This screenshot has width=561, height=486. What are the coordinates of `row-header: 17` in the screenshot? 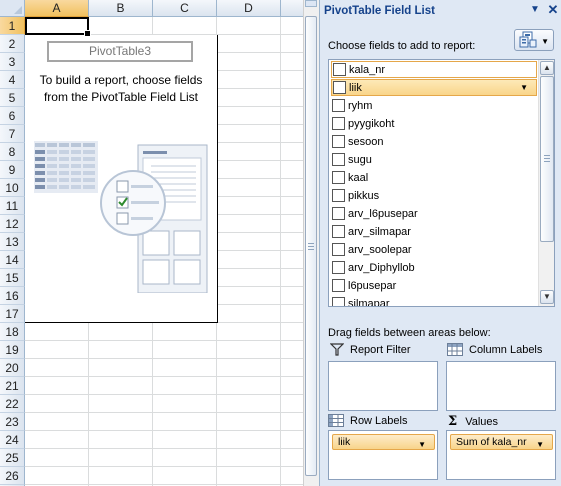 It's located at (12, 314).